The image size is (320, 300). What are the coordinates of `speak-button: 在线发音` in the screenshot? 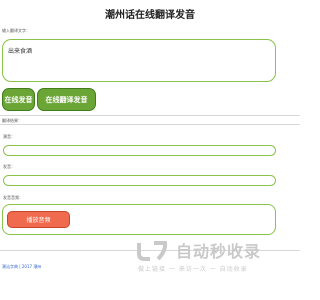 It's located at (18, 99).